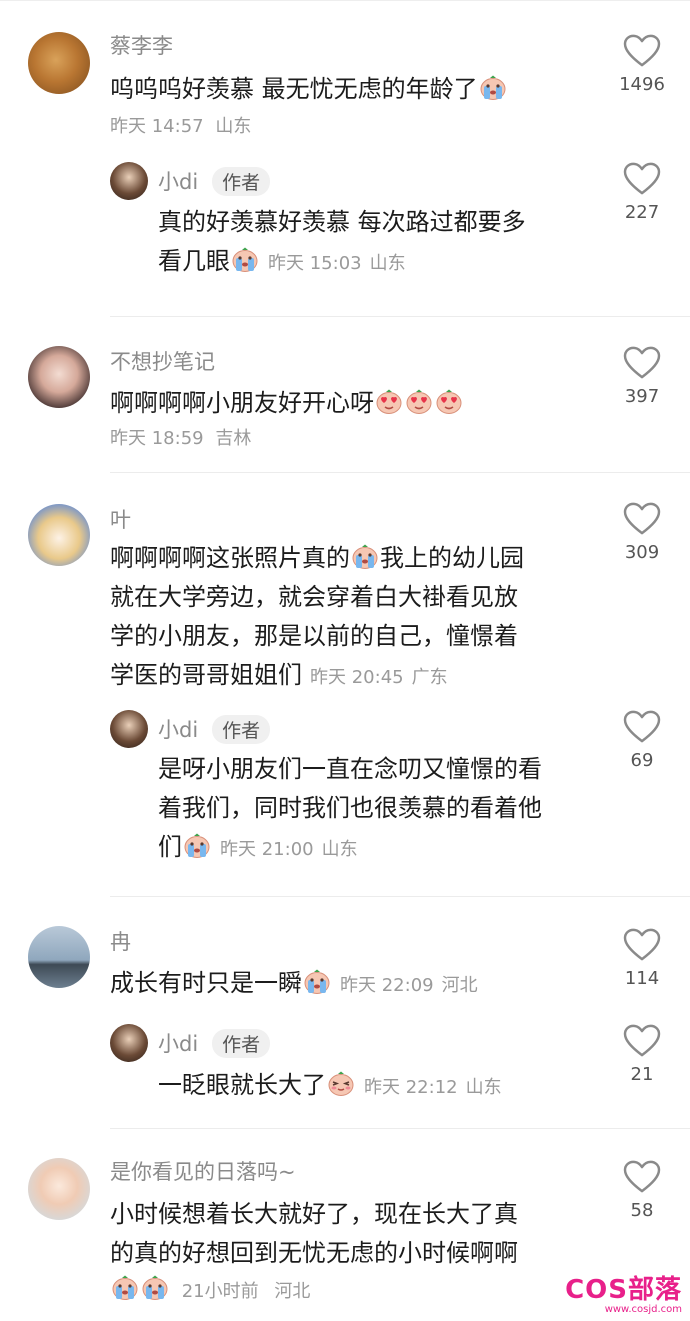 The width and height of the screenshot is (690, 1321). What do you see at coordinates (294, 984) in the screenshot?
I see `comment-text: 成长有时只是一瞬 昨天 22:09 河北` at bounding box center [294, 984].